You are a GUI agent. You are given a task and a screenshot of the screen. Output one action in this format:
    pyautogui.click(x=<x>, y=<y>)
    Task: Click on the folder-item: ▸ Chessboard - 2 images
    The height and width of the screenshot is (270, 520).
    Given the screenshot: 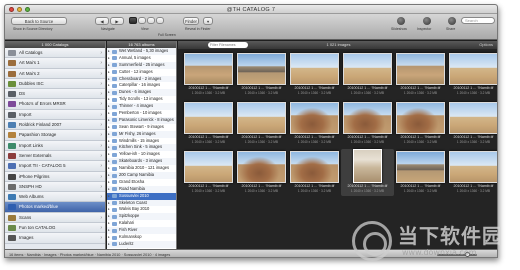 What is the action you would take?
    pyautogui.click(x=141, y=79)
    